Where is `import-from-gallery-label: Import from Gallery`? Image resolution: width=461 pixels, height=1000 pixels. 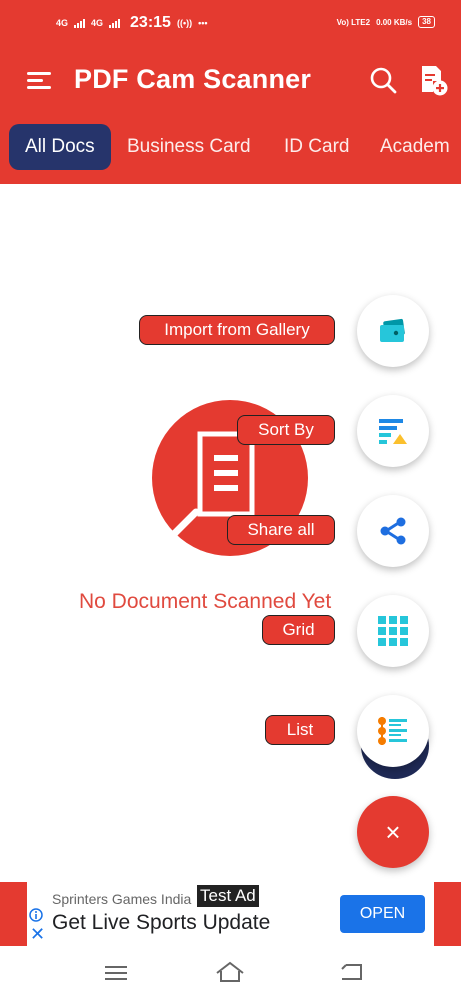
import-from-gallery-label: Import from Gallery is located at coordinates (237, 330).